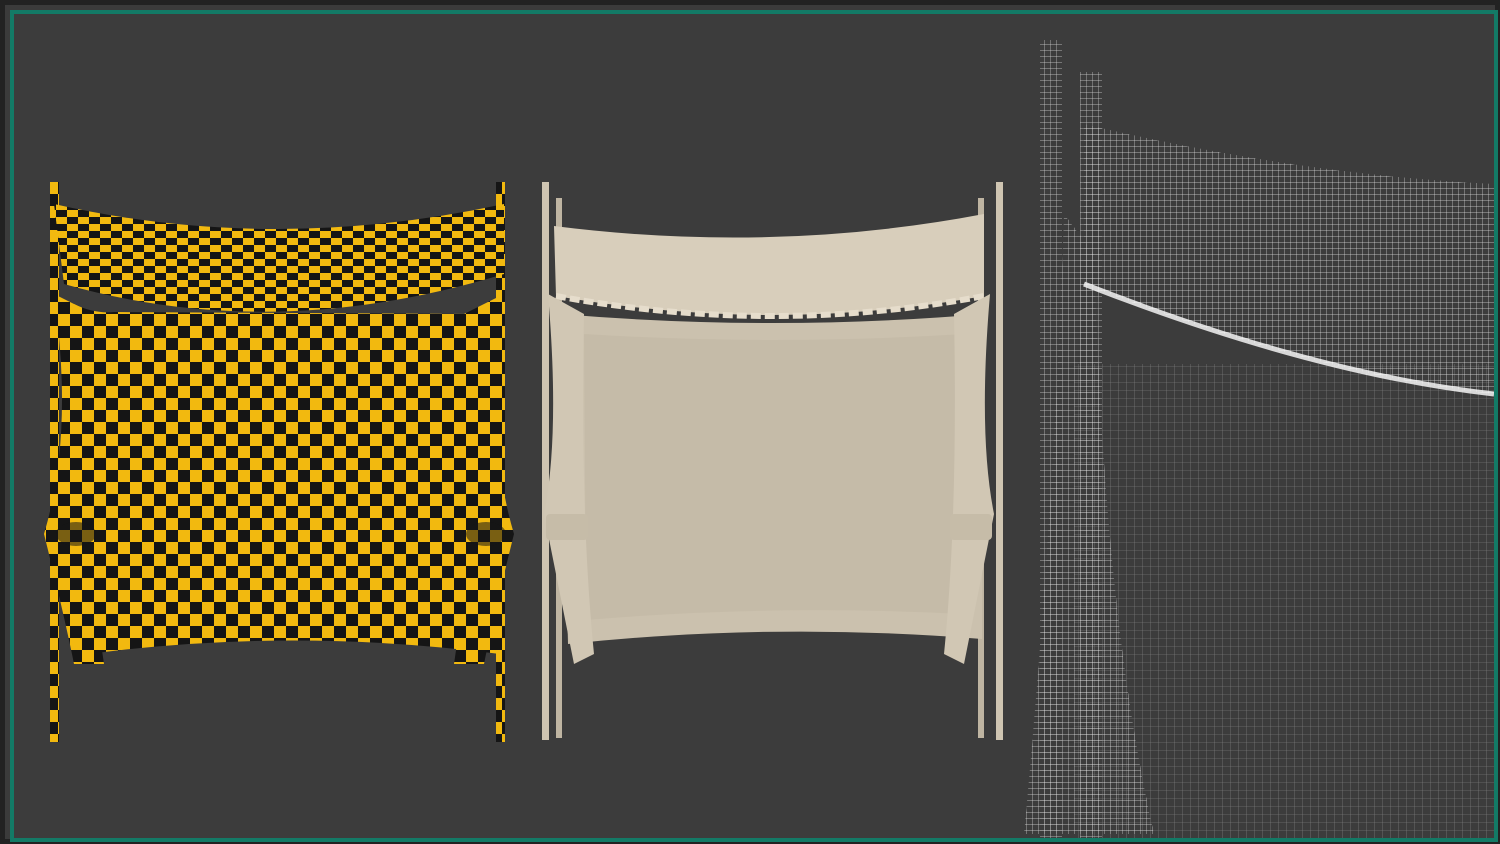  What do you see at coordinates (289, 480) in the screenshot?
I see `back-drape` at bounding box center [289, 480].